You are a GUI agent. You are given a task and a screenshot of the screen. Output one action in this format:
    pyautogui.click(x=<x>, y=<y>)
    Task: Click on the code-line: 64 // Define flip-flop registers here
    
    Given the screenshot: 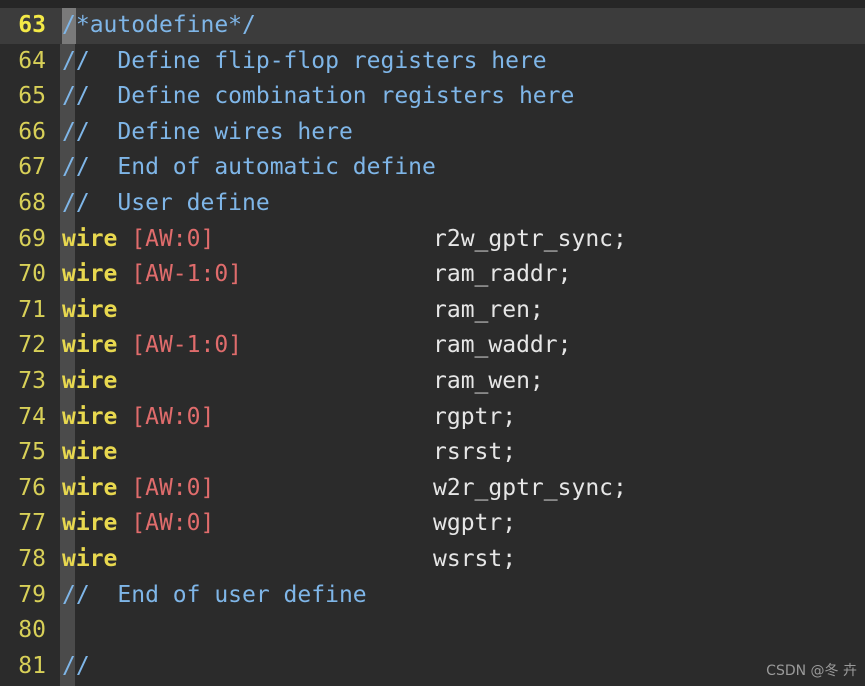 What is the action you would take?
    pyautogui.click(x=432, y=62)
    